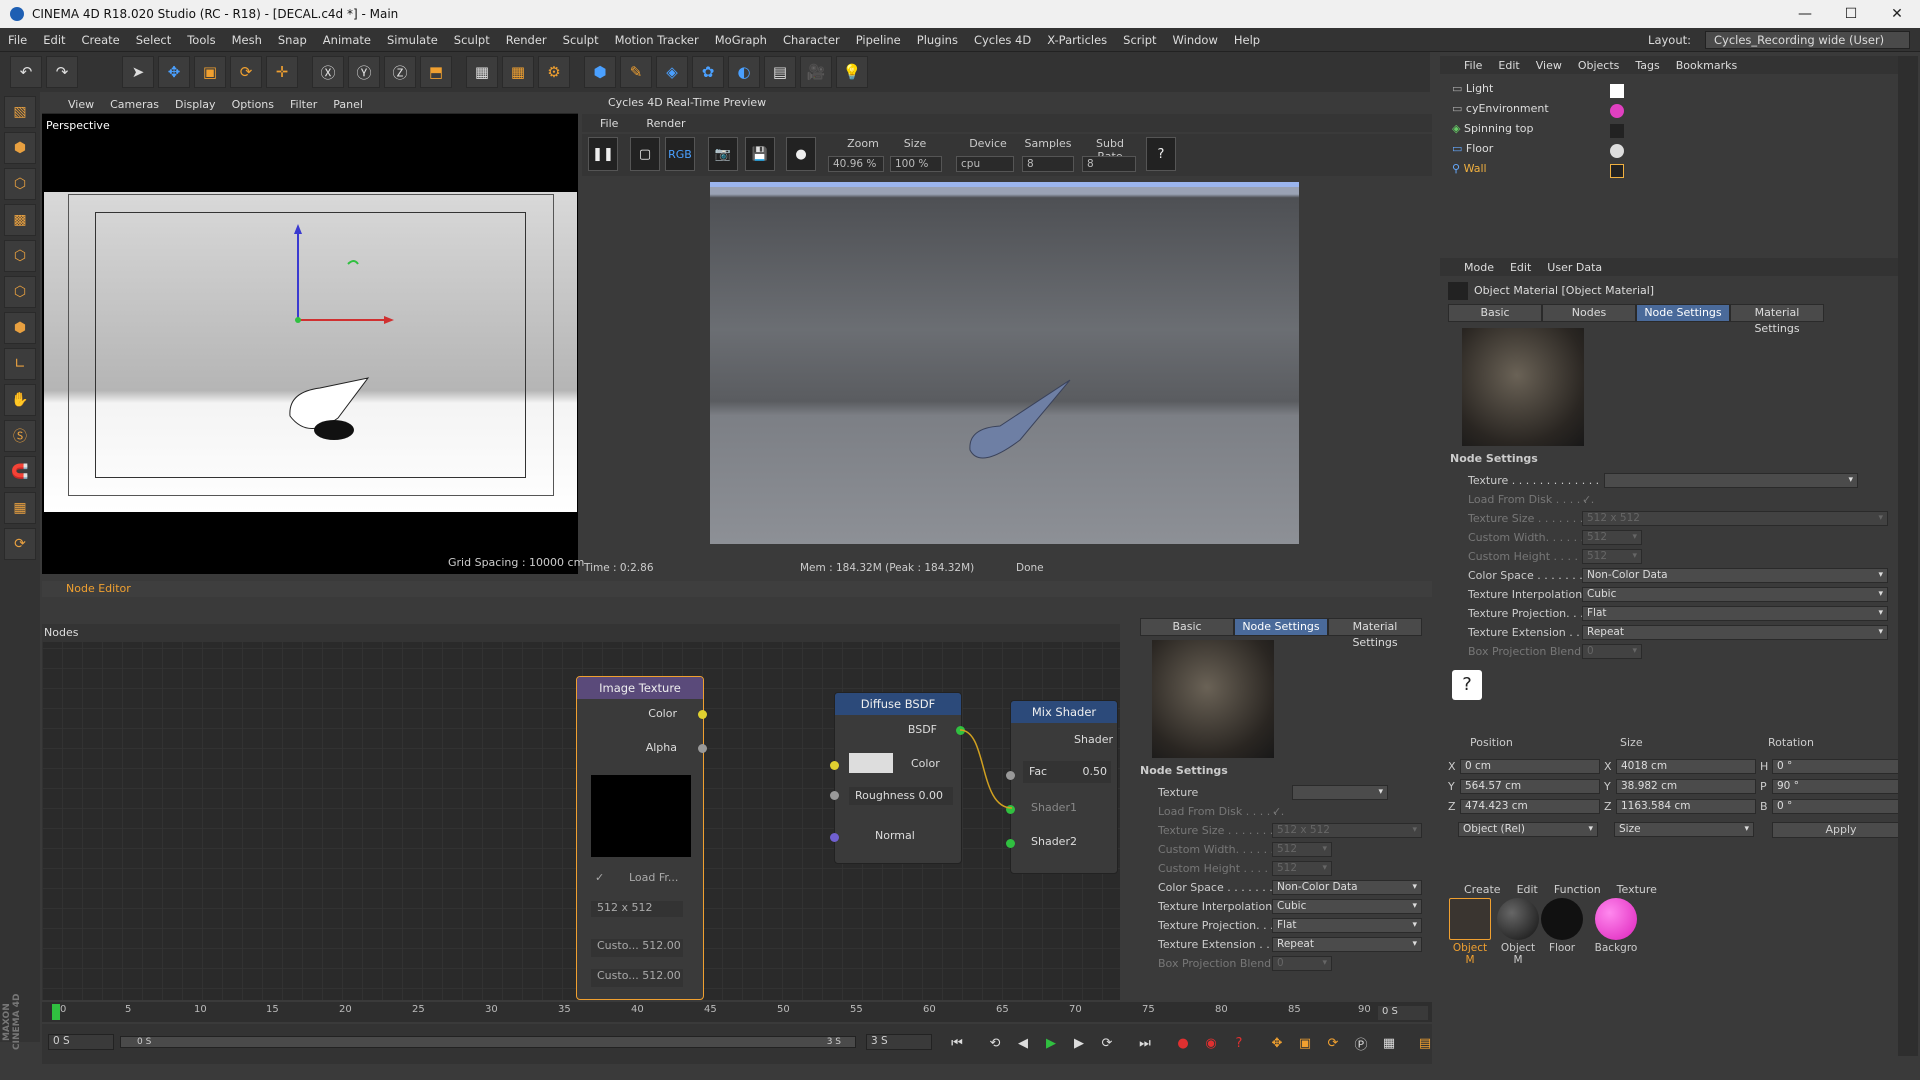 The image size is (1920, 1080). What do you see at coordinates (328, 72) in the screenshot?
I see `x-axis-icon: Ⓧ` at bounding box center [328, 72].